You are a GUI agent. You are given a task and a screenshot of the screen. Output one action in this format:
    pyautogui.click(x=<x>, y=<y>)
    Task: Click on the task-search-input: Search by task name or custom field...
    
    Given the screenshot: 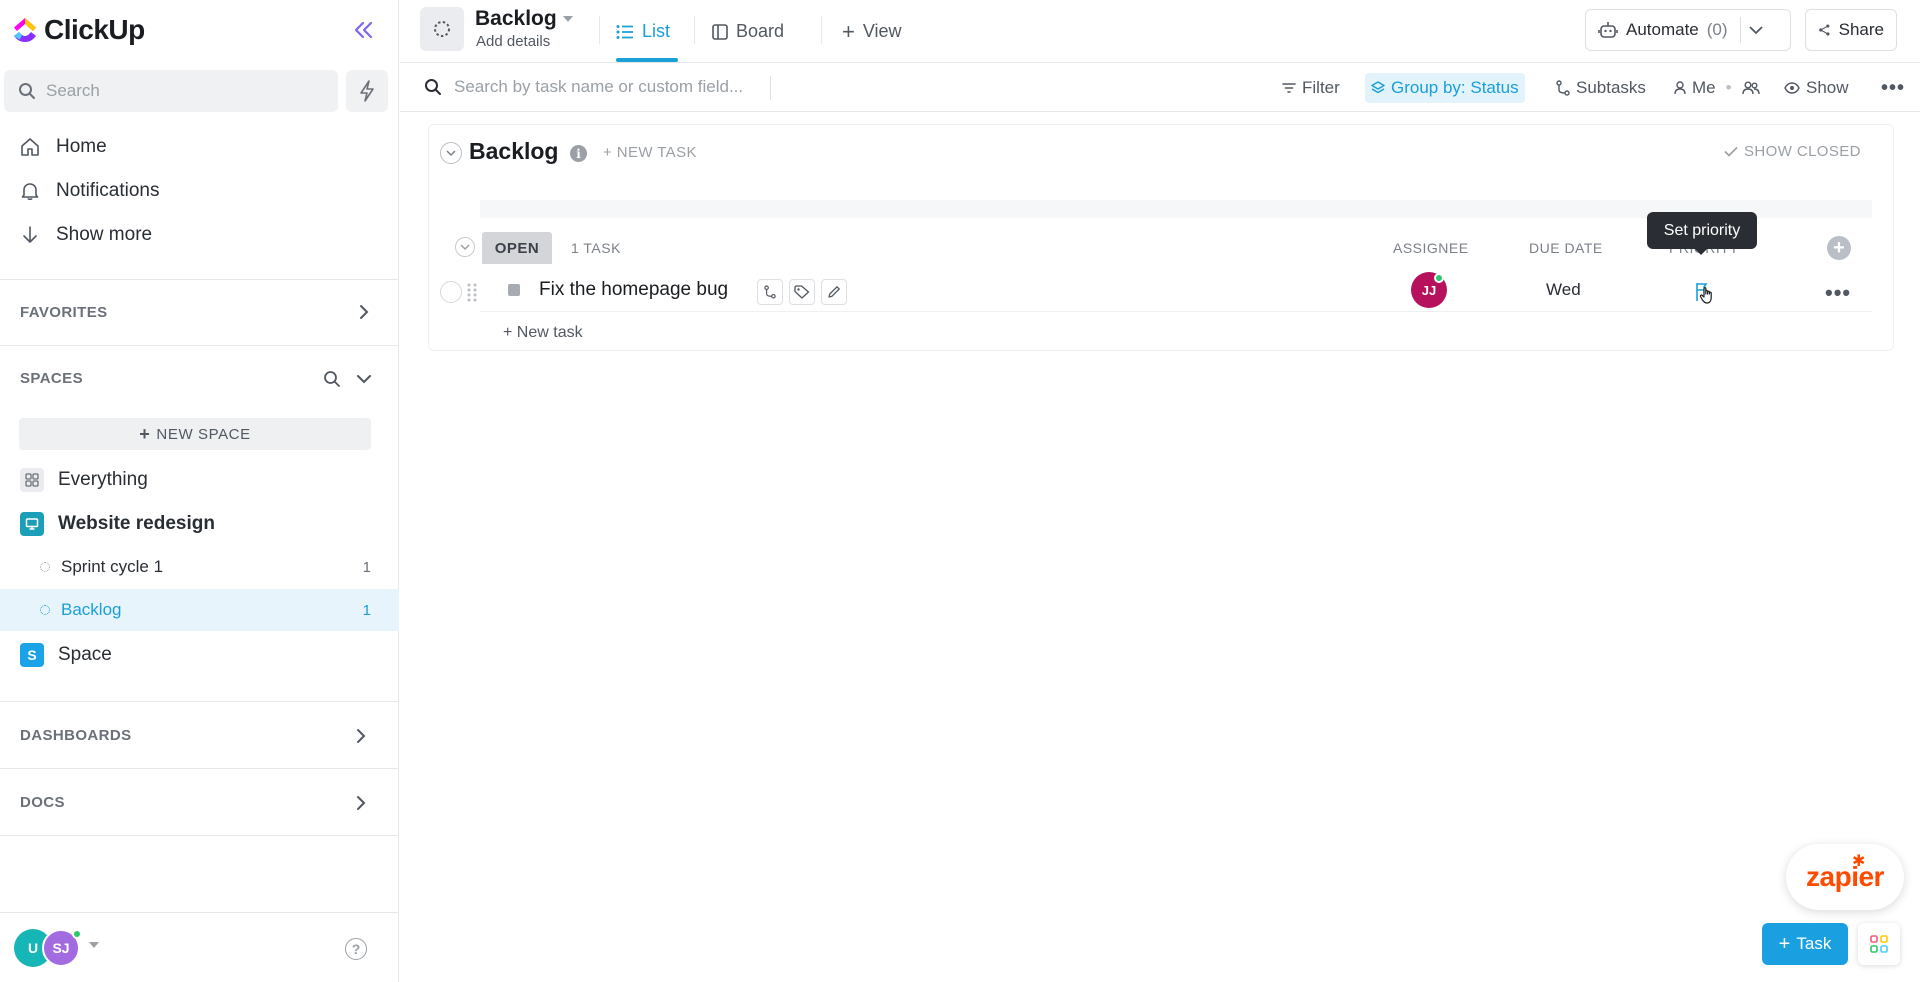 What is the action you would take?
    pyautogui.click(x=583, y=87)
    